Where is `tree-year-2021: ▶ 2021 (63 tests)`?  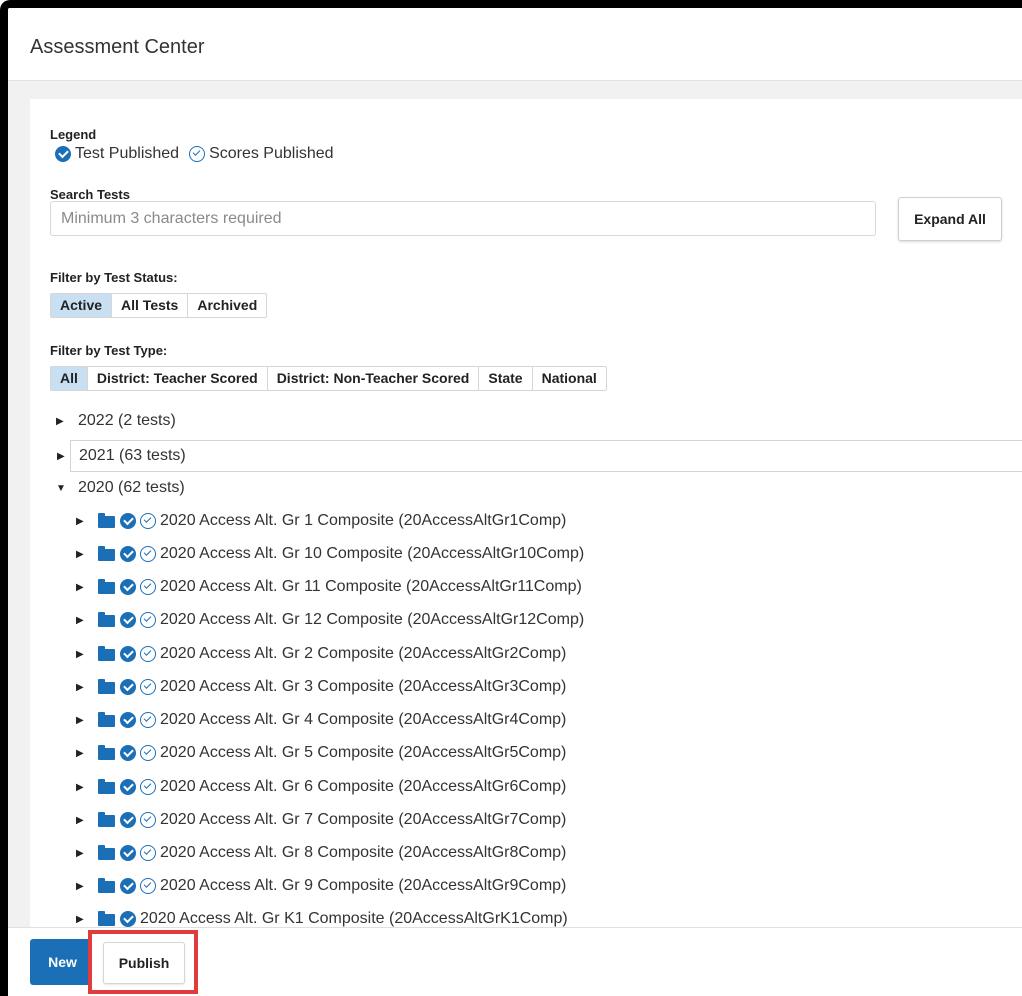 tree-year-2021: ▶ 2021 (63 tests) is located at coordinates (539, 456).